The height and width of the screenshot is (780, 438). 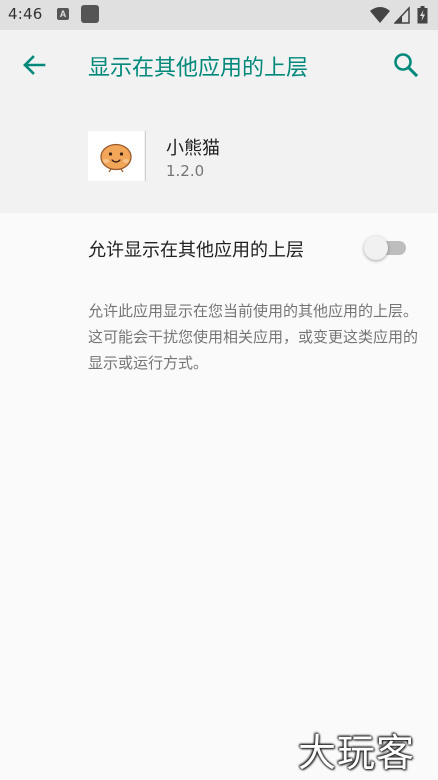 I want to click on search-button, so click(x=406, y=65).